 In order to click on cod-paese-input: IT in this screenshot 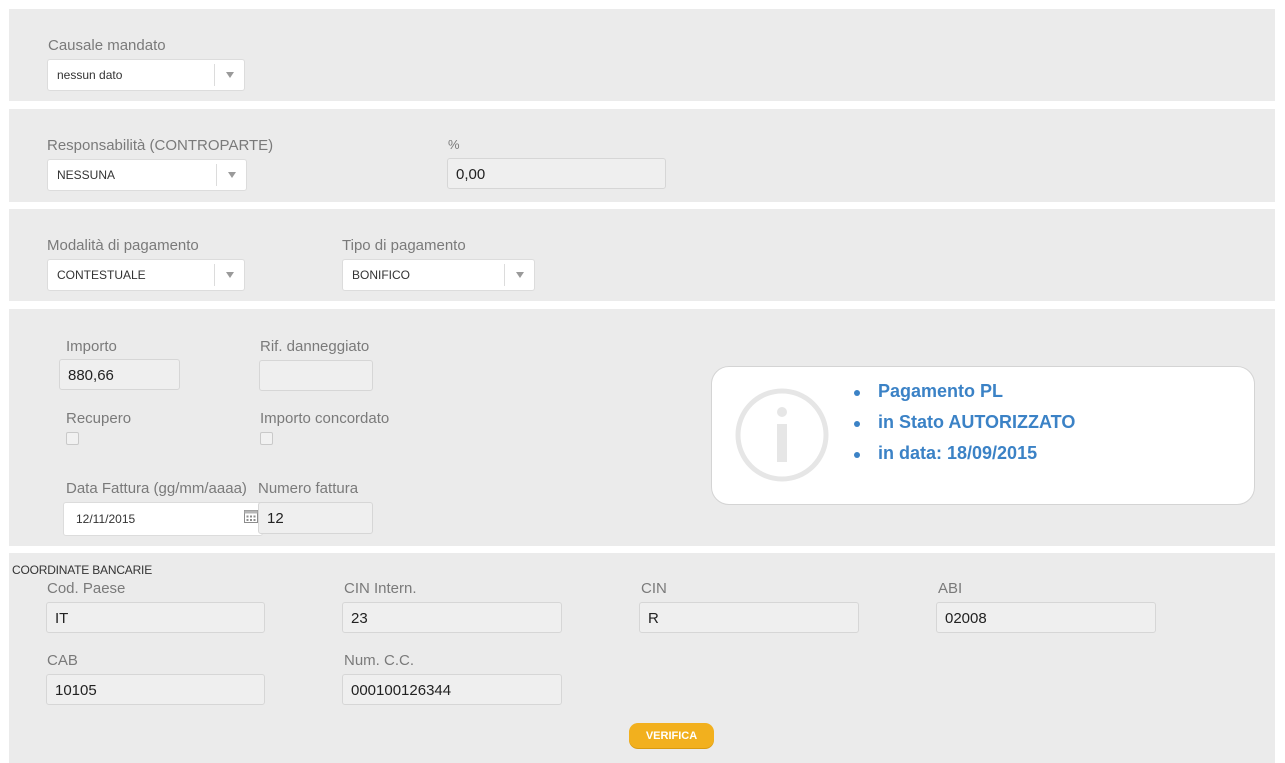, I will do `click(155, 617)`.